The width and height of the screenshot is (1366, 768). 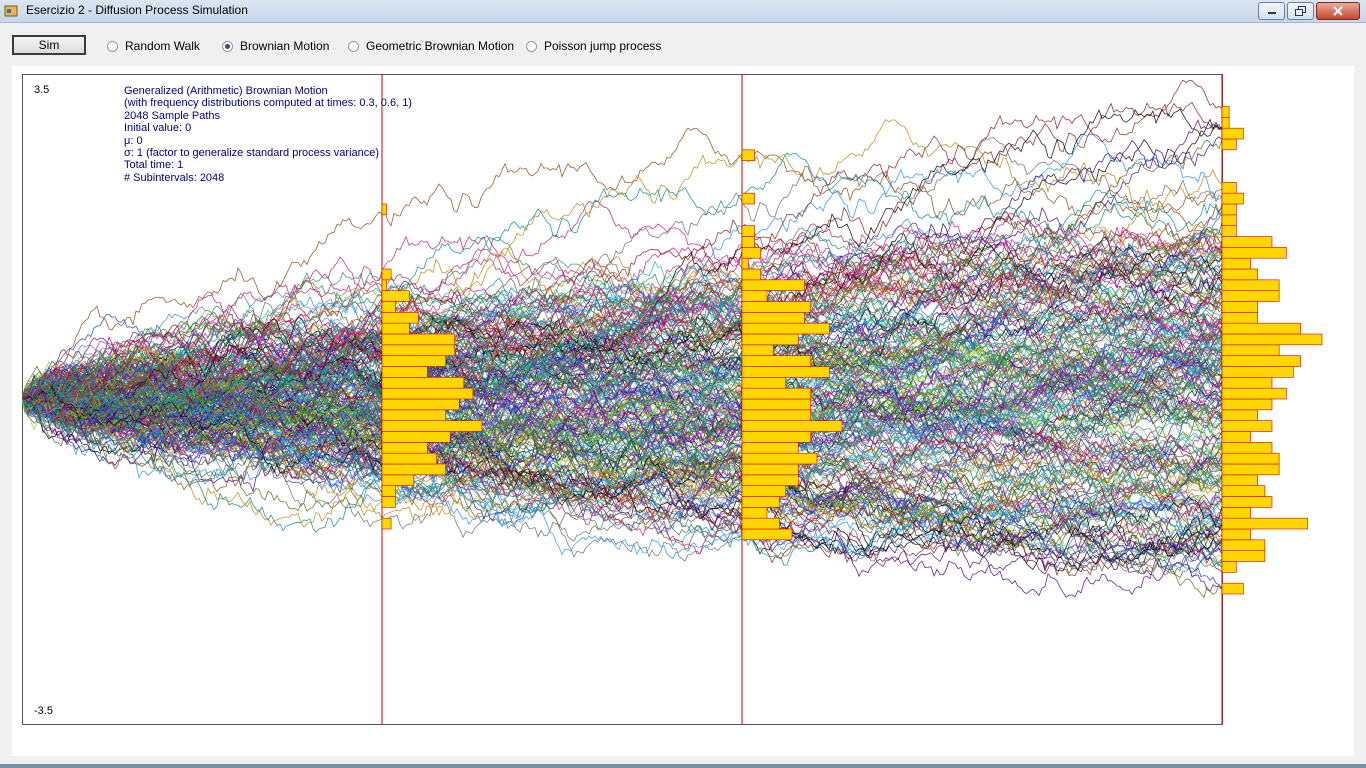 I want to click on minimize-button, so click(x=1271, y=11).